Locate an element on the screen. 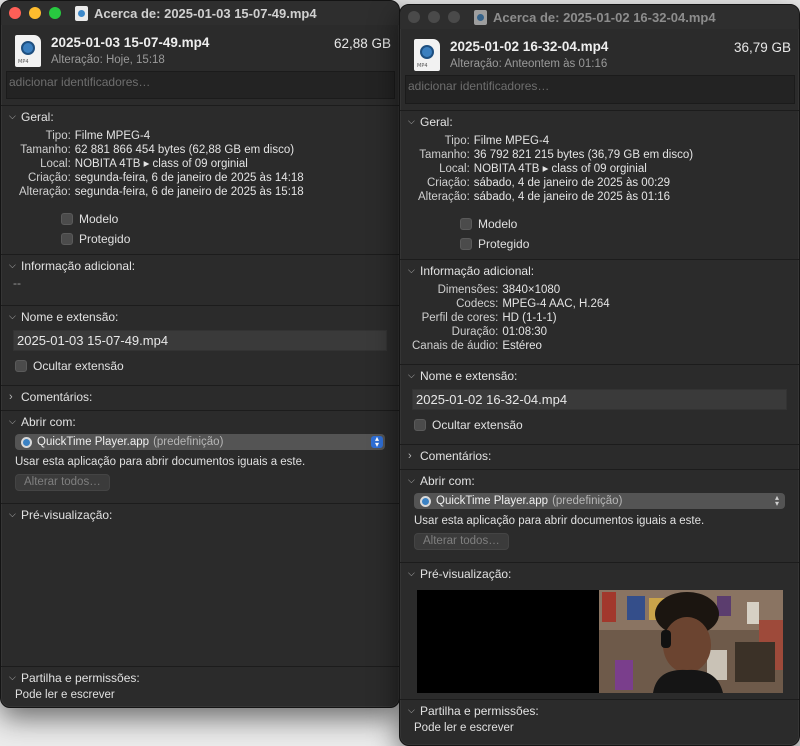 The height and width of the screenshot is (746, 800). name-field: 2025-01-02 16-32-04.mp4 is located at coordinates (599, 399).